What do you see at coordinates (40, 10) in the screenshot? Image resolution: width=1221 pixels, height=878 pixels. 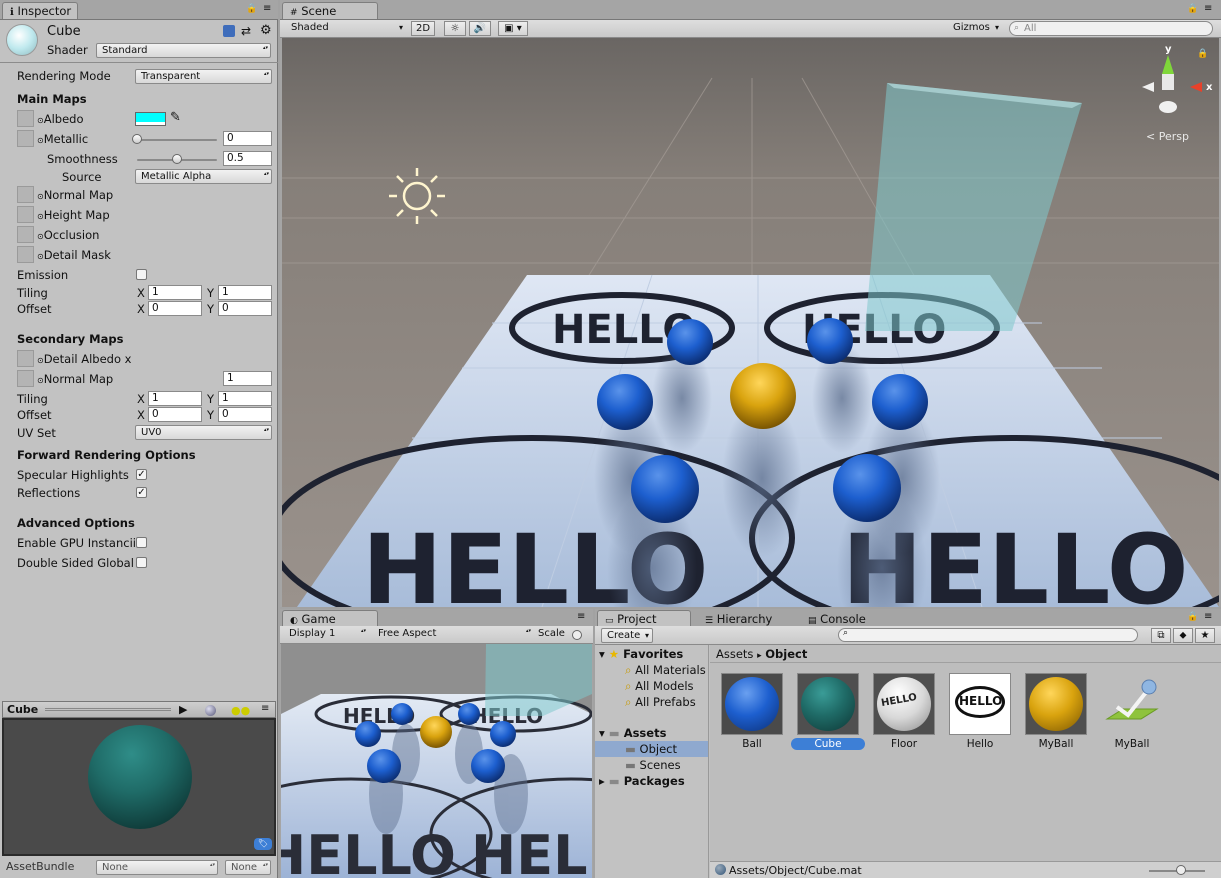 I see `tab-inspector: ℹ Inspector` at bounding box center [40, 10].